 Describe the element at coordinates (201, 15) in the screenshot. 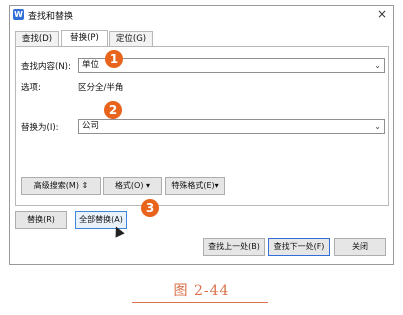

I see `title-bar: W 查找和替换 ×` at that location.